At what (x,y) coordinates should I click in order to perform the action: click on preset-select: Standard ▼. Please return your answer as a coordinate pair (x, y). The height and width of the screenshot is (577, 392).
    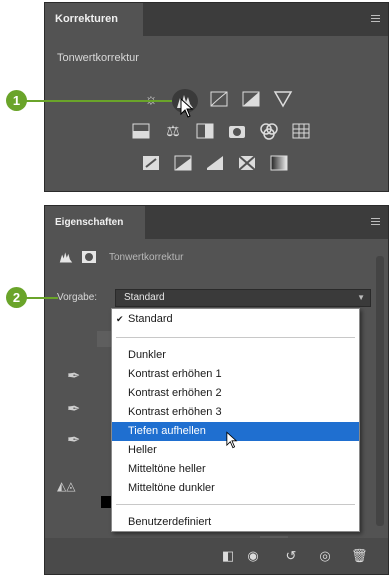
    Looking at the image, I should click on (243, 298).